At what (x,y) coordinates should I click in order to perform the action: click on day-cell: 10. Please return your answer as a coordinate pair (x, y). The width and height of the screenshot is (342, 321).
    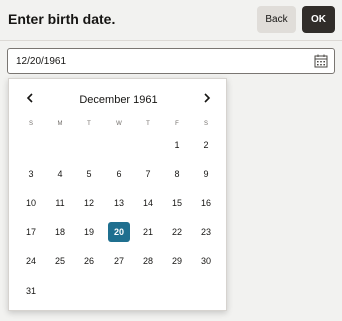
    Looking at the image, I should click on (31, 203).